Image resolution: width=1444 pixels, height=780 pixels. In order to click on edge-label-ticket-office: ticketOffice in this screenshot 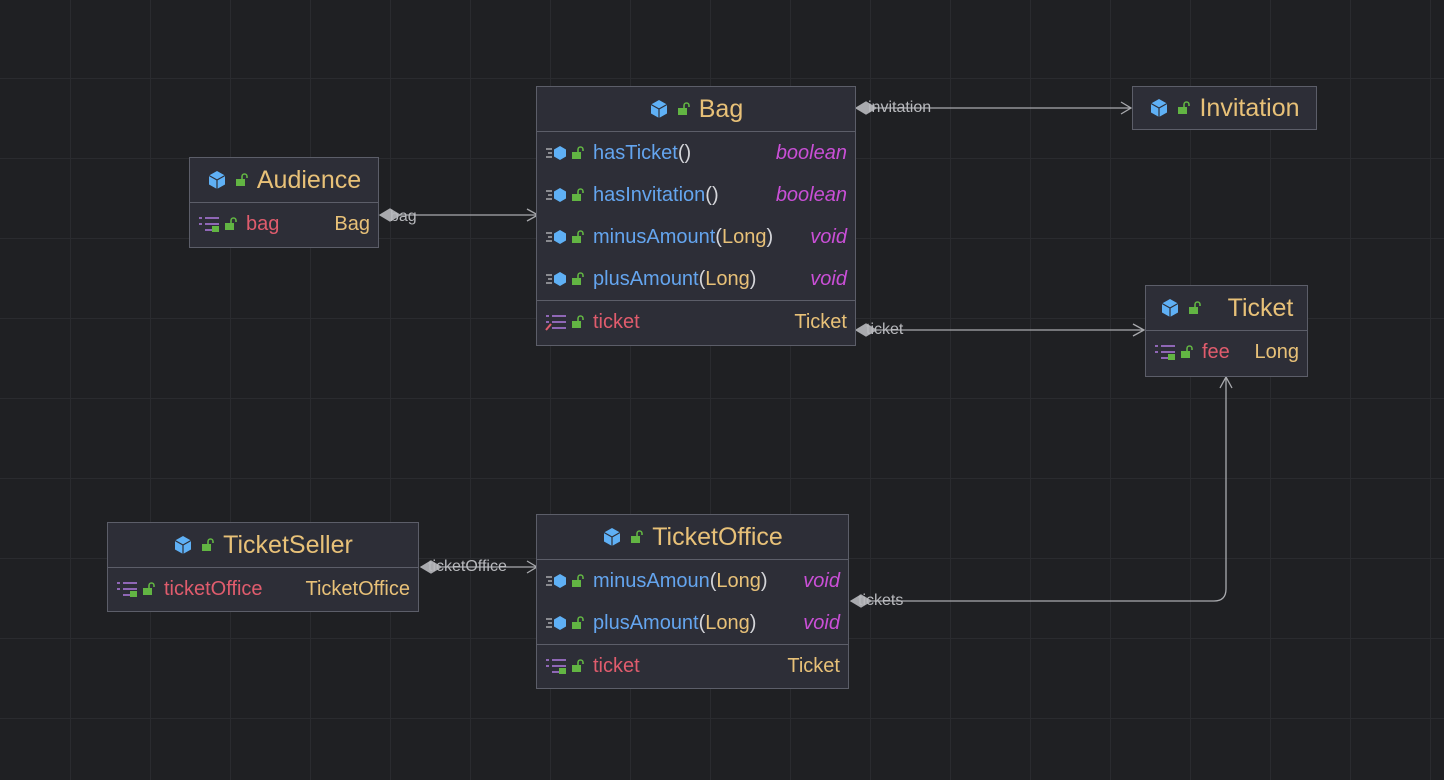, I will do `click(467, 566)`.